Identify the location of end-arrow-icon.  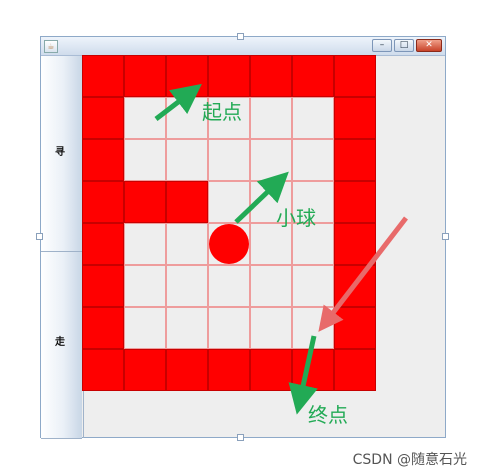
(303, 375).